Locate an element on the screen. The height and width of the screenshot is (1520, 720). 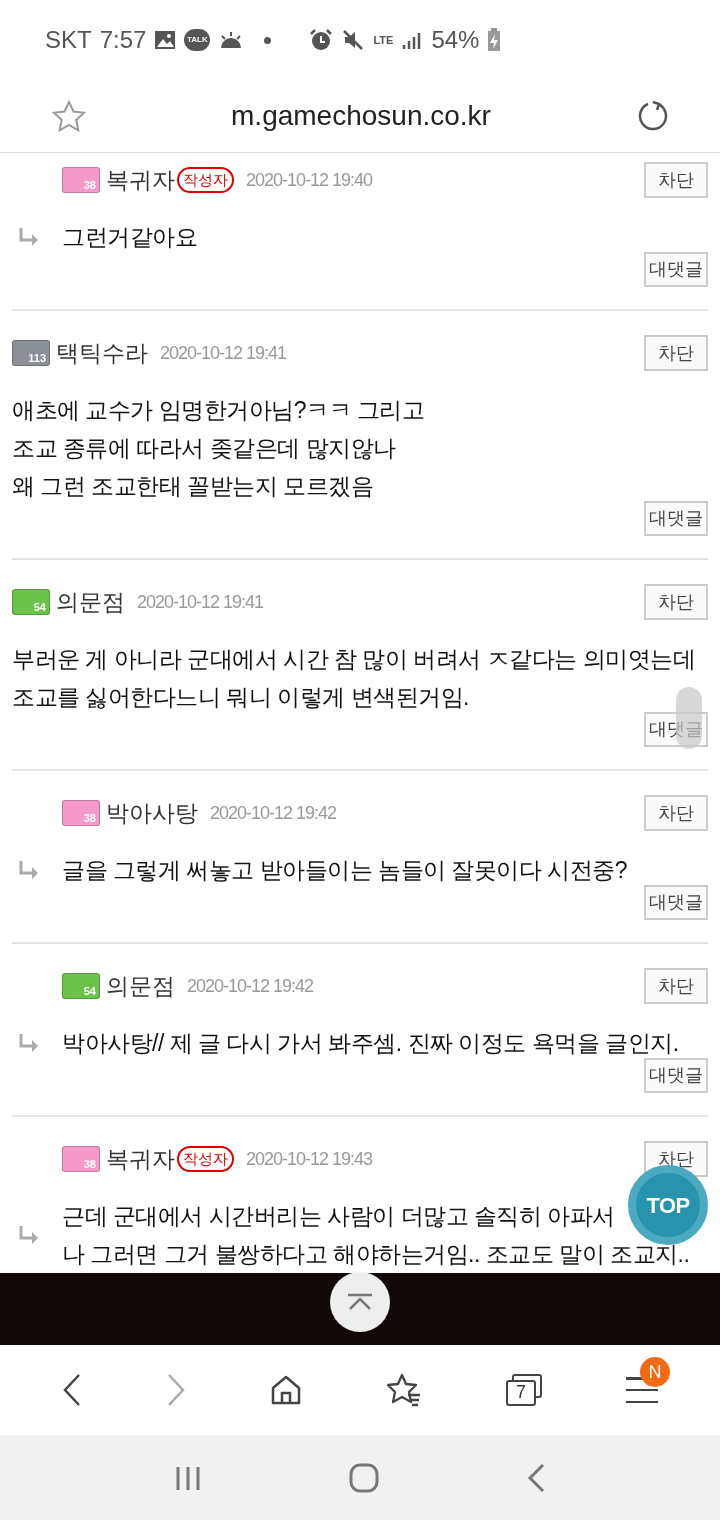
comment-date: 2020-10-12 19:40 is located at coordinates (309, 180).